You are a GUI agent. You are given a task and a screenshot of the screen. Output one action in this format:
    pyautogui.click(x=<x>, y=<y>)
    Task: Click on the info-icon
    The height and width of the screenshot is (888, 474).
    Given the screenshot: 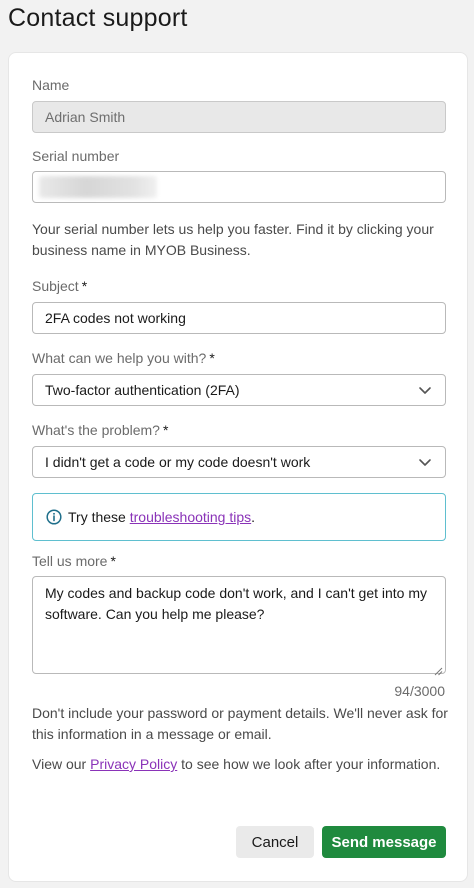 What is the action you would take?
    pyautogui.click(x=54, y=517)
    